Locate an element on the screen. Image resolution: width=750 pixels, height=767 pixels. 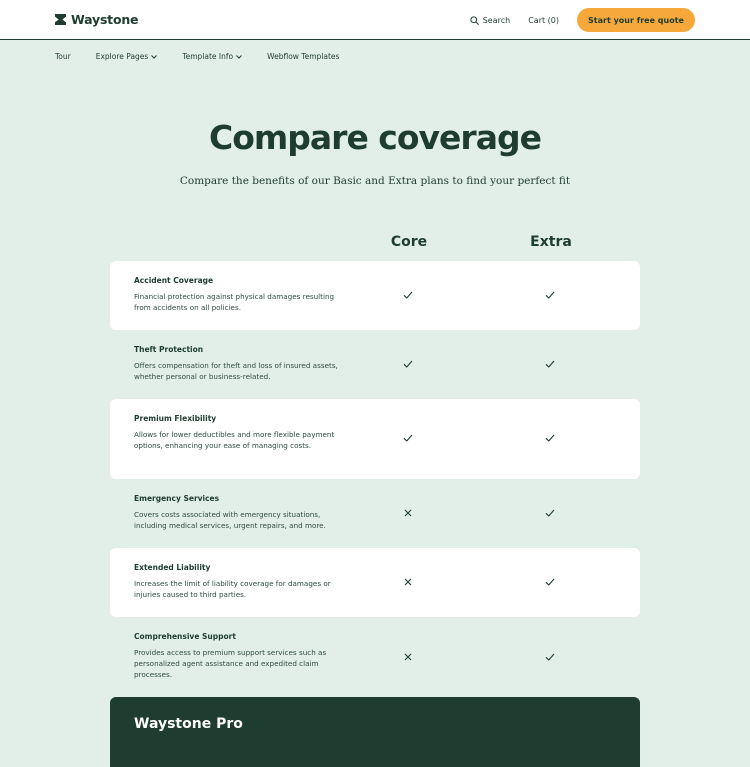
search-label: Search is located at coordinates (496, 20).